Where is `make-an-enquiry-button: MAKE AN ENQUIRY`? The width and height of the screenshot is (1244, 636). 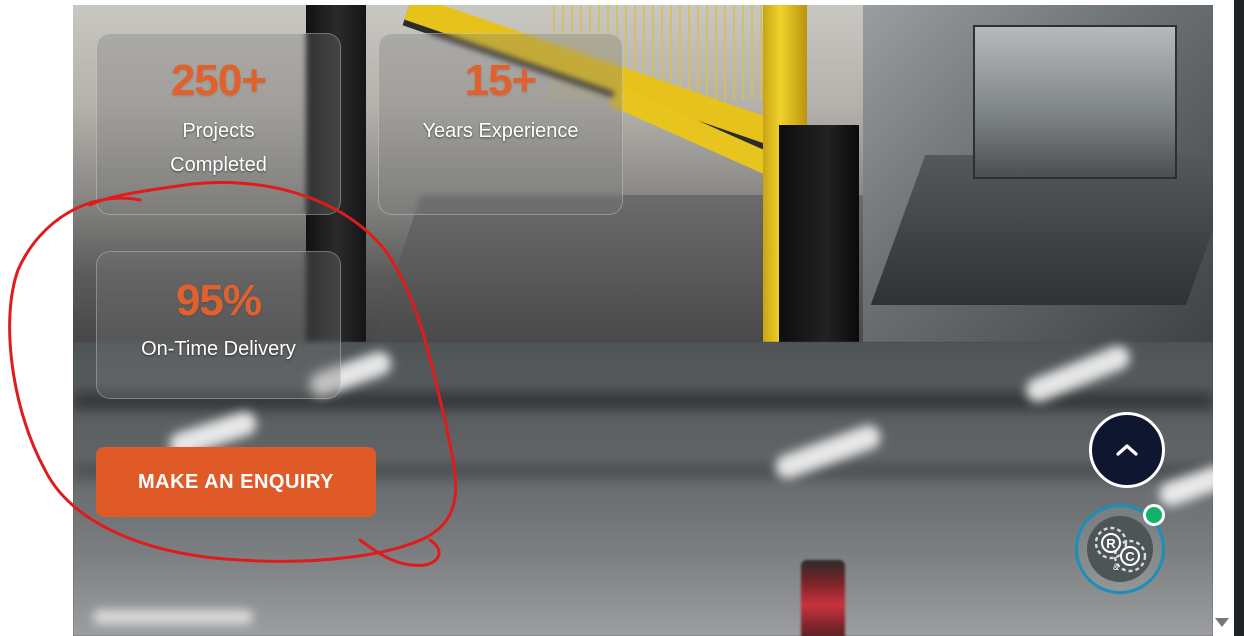
make-an-enquiry-button: MAKE AN ENQUIRY is located at coordinates (236, 482).